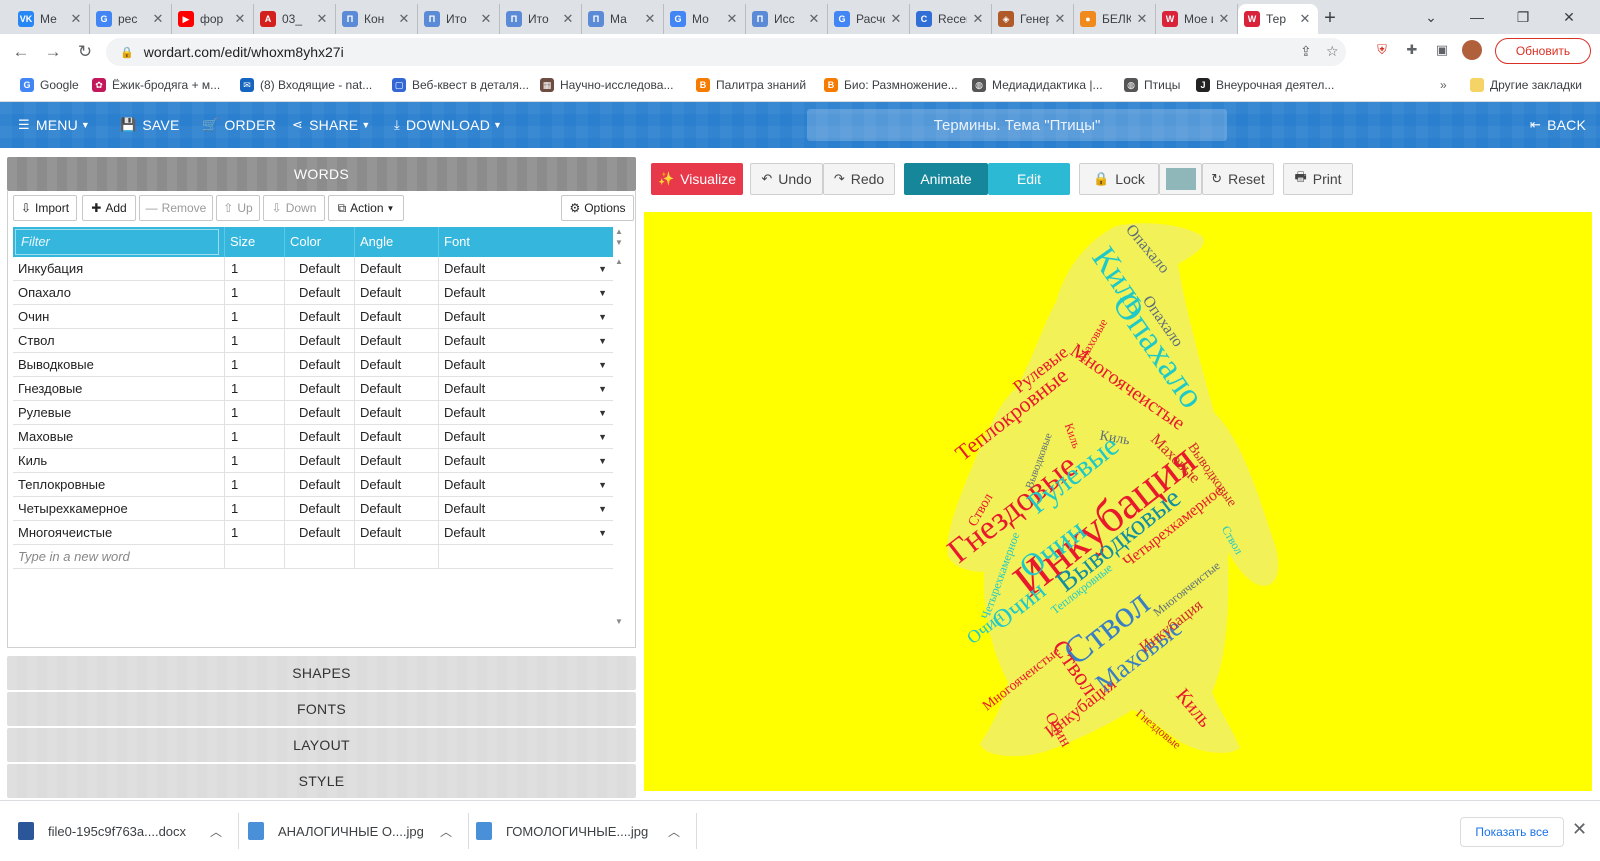 The height and width of the screenshot is (861, 1600). Describe the element at coordinates (623, 19) in the screenshot. I see `browser-tab: П Ма ✕` at that location.